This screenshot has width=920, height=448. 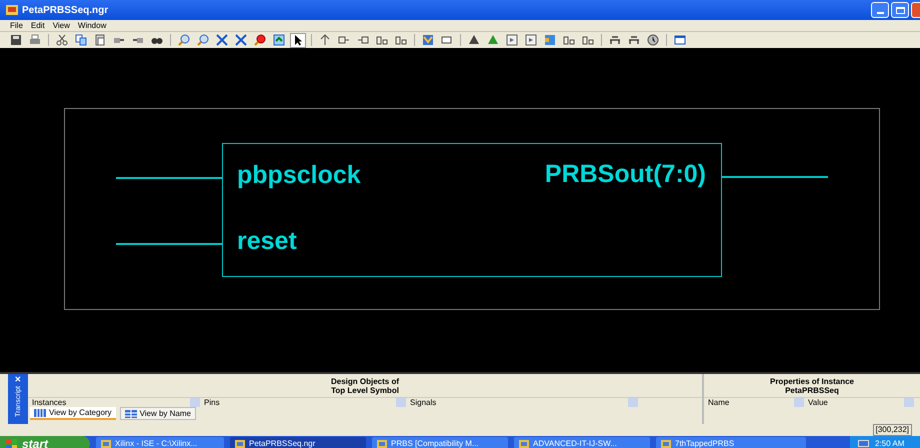 I want to click on zoom-out-icon, so click(x=203, y=40).